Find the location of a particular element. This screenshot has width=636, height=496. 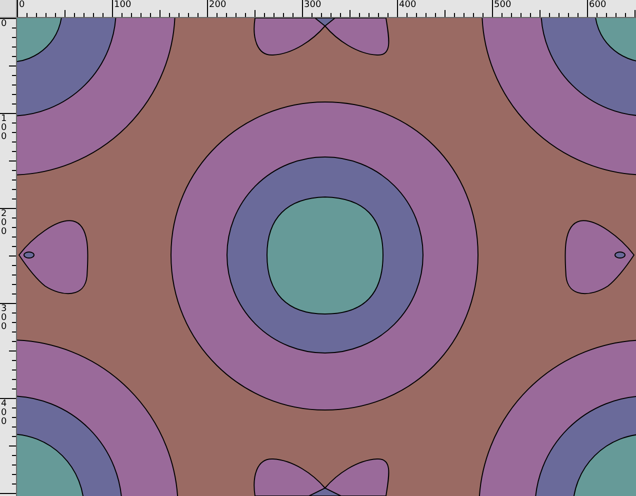

ruler-label: 500 is located at coordinates (502, 5).